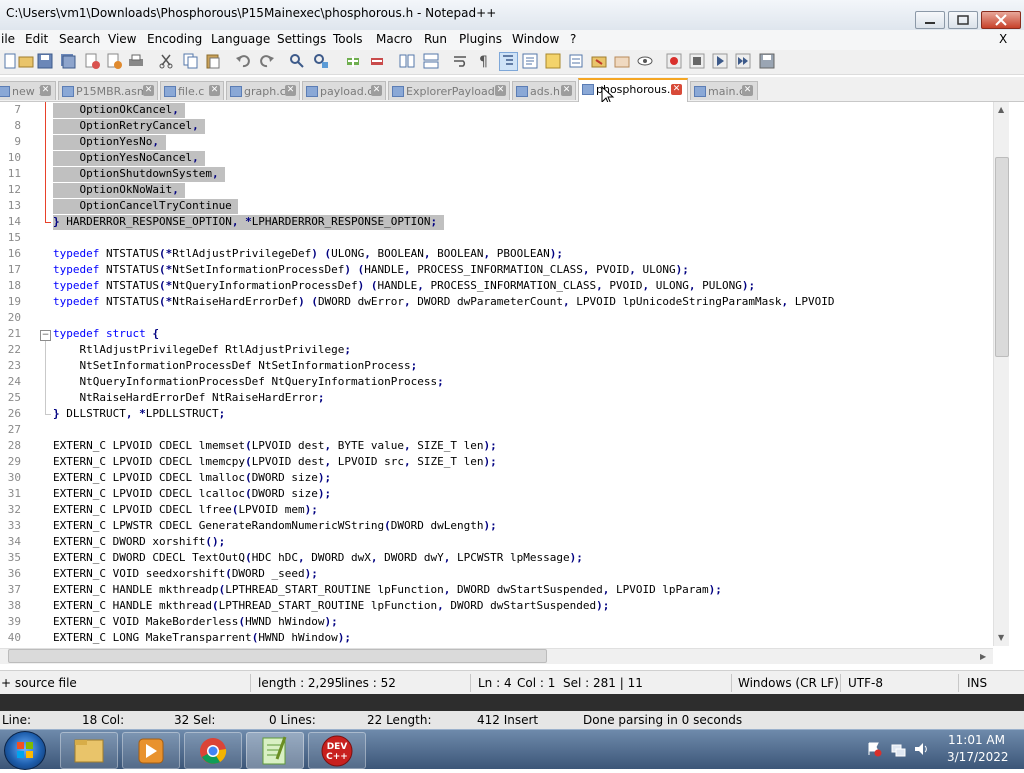  What do you see at coordinates (297, 61) in the screenshot?
I see `find-icon` at bounding box center [297, 61].